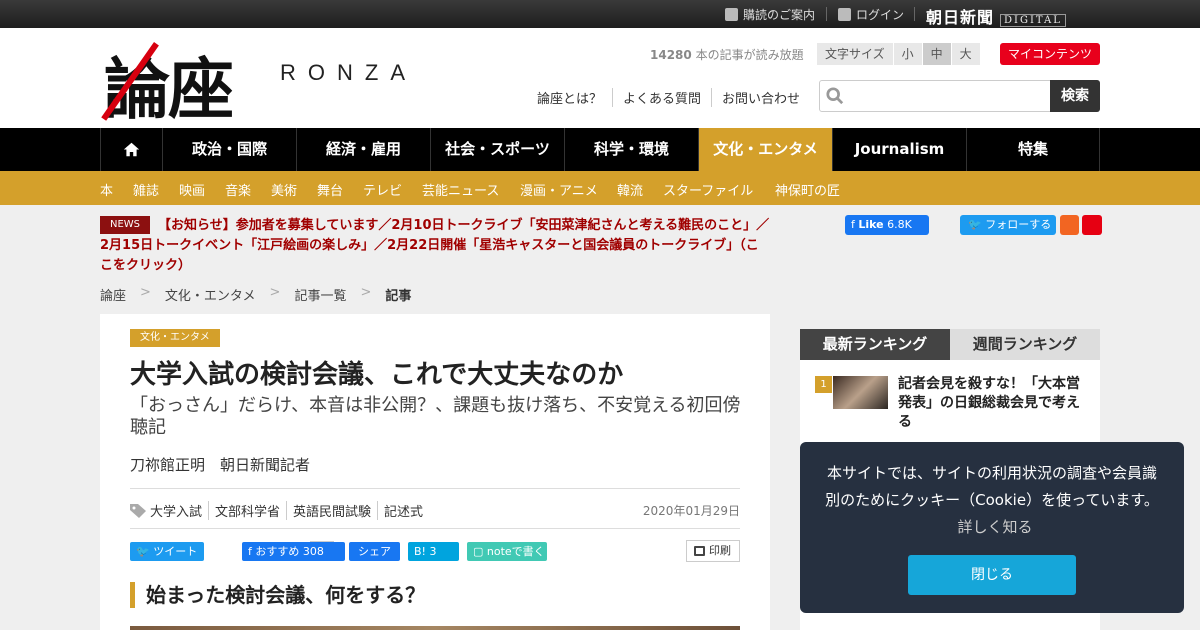 Image resolution: width=1200 pixels, height=630 pixels. I want to click on article-count: 14280 本の記事が読み放題, so click(727, 54).